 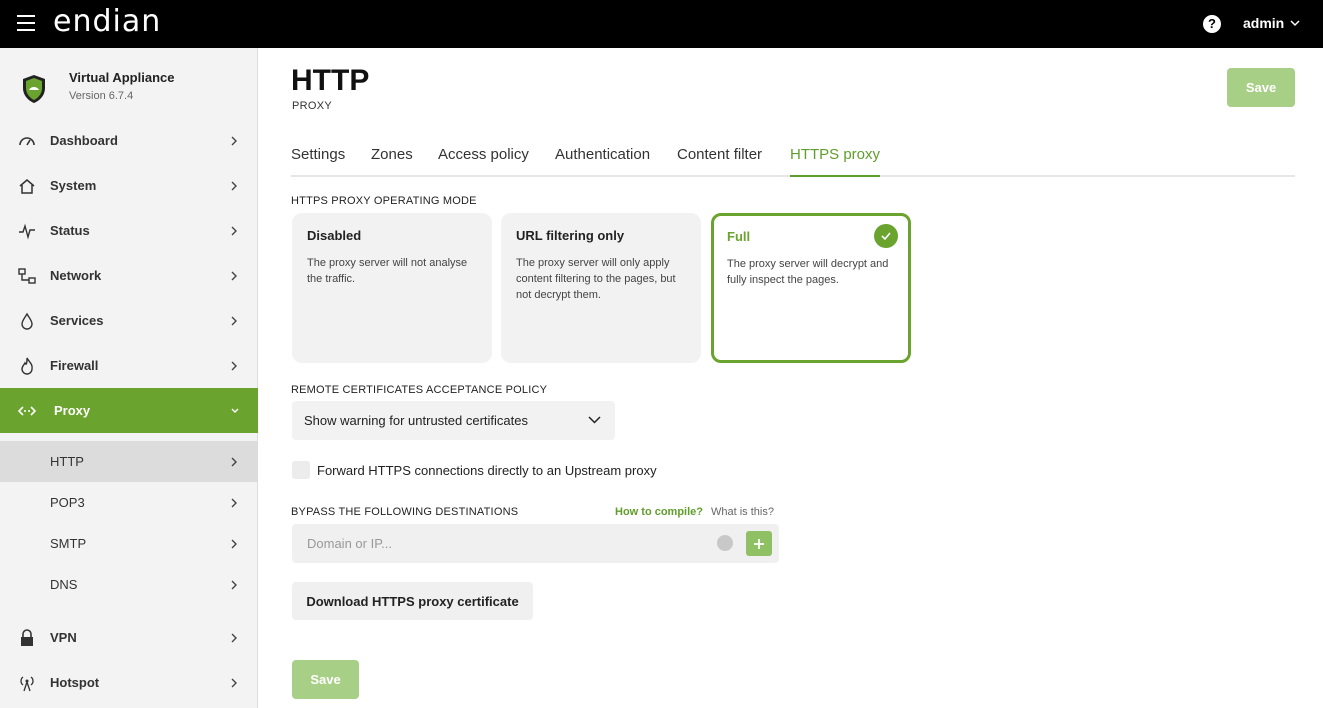 I want to click on sidebar-subitem-label: POP3, so click(x=67, y=502).